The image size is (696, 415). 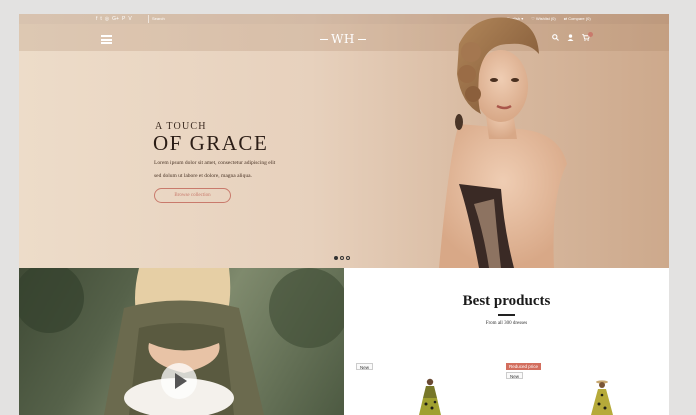 I want to click on twitter-icon: t, so click(x=100, y=19).